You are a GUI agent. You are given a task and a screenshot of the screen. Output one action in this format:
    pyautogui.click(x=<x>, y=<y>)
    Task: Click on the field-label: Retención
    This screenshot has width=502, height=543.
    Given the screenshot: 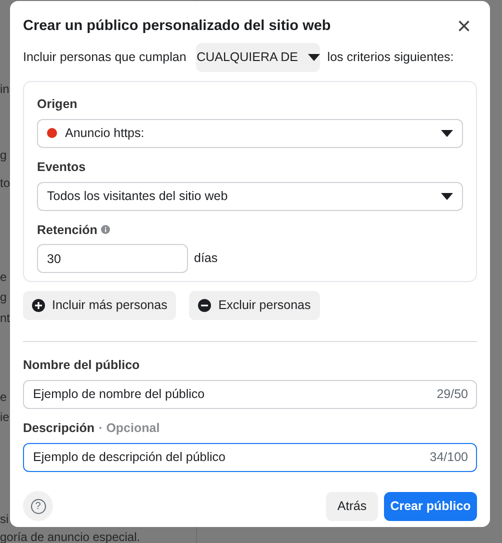 What is the action you would take?
    pyautogui.click(x=67, y=230)
    